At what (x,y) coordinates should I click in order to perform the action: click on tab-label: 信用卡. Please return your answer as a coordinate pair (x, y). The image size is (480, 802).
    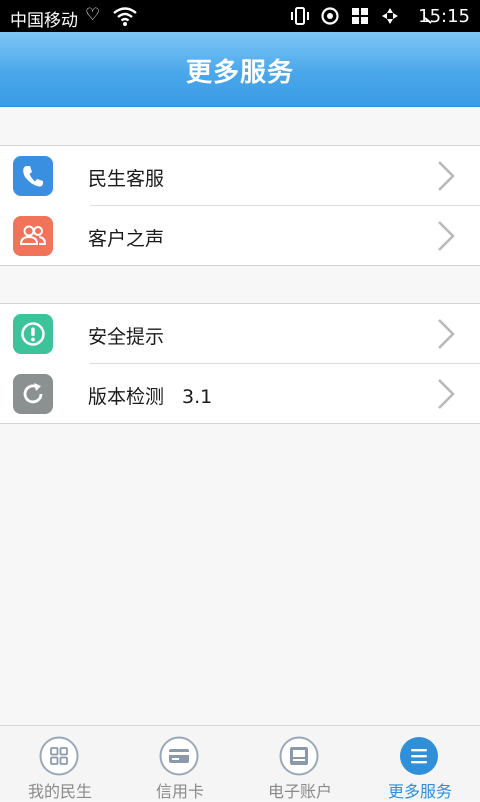
    Looking at the image, I should click on (179, 791).